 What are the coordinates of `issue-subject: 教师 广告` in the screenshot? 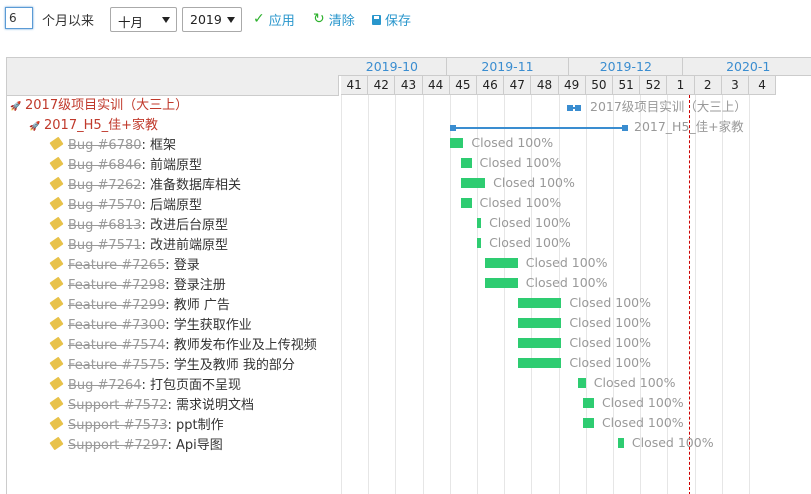 It's located at (201, 305).